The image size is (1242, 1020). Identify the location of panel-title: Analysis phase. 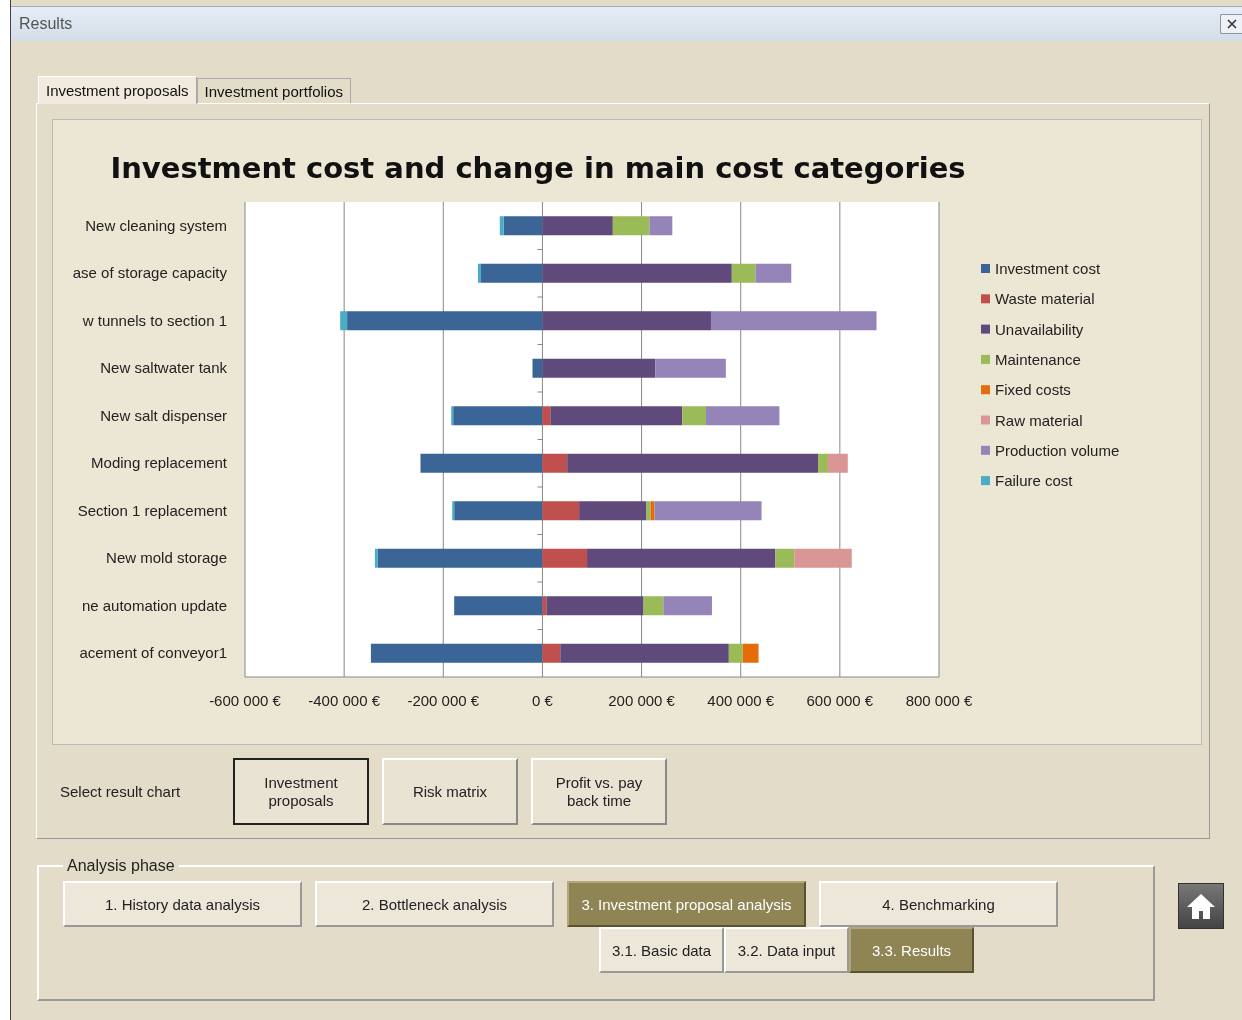
(121, 866).